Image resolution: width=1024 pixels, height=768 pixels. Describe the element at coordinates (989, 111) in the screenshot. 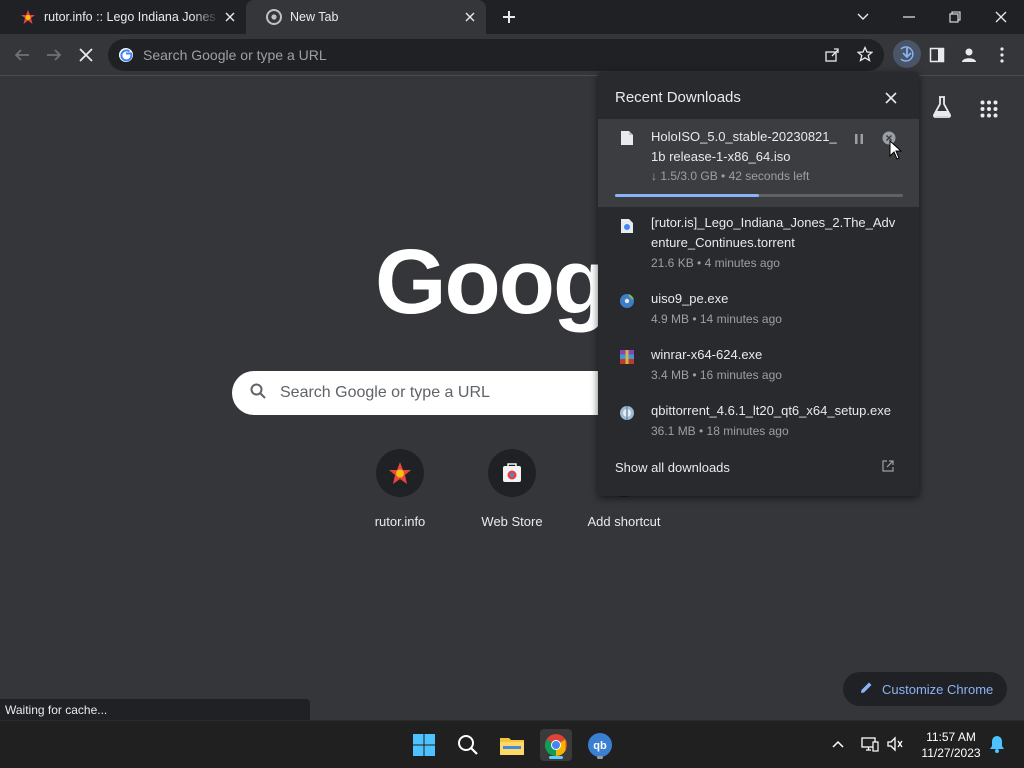

I see `apps-grid-icon` at that location.